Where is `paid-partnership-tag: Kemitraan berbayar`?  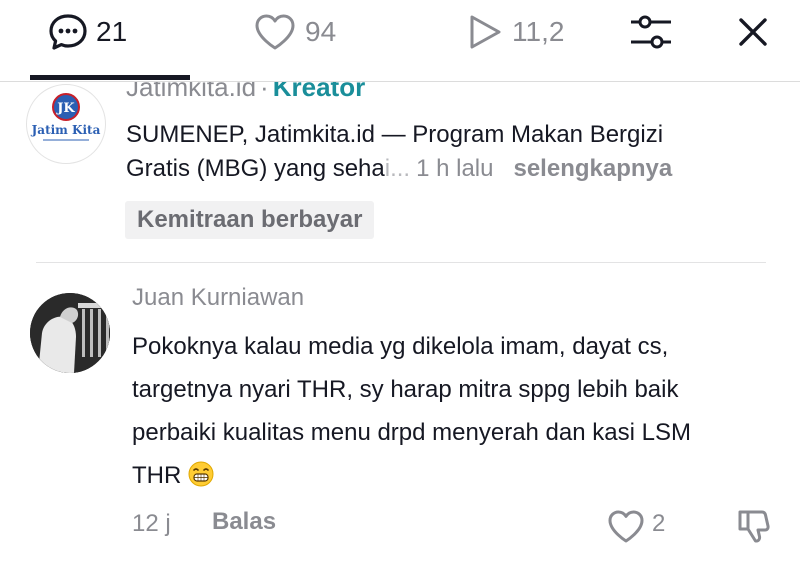
paid-partnership-tag: Kemitraan berbayar is located at coordinates (250, 220).